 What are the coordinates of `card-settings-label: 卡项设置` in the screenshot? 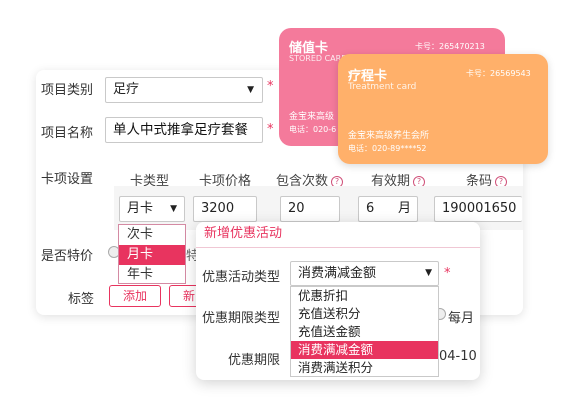 It's located at (67, 179).